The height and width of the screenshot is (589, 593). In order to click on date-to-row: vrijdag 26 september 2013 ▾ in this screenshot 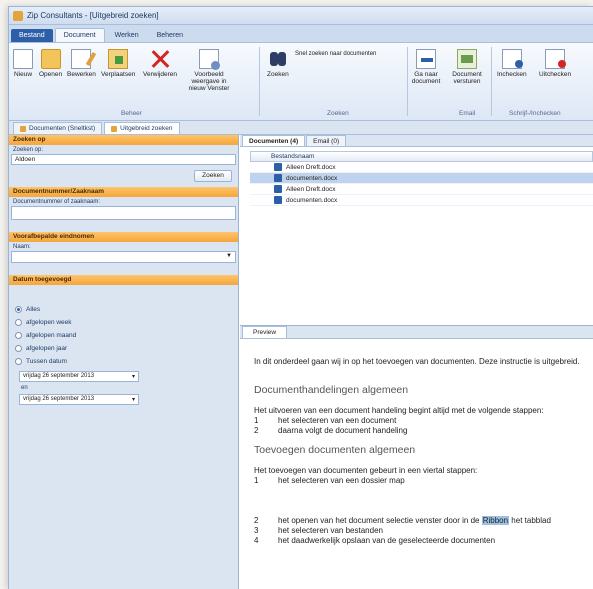, I will do `click(123, 399)`.